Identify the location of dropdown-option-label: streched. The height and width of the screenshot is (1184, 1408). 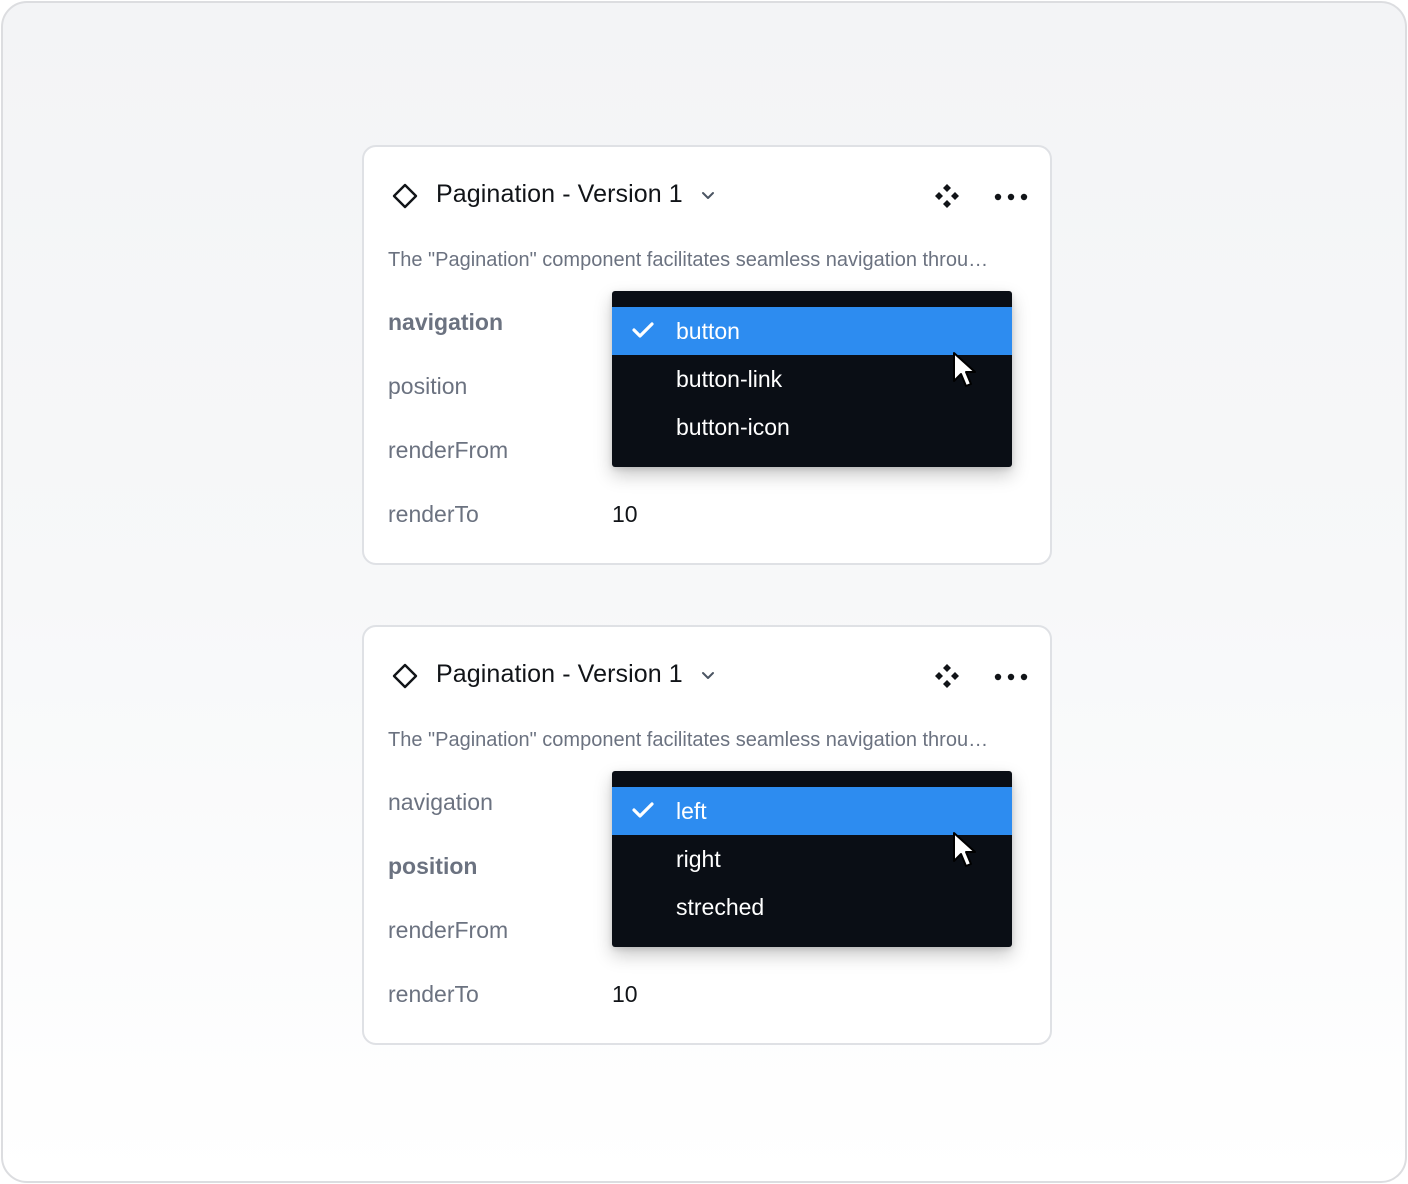
(720, 907).